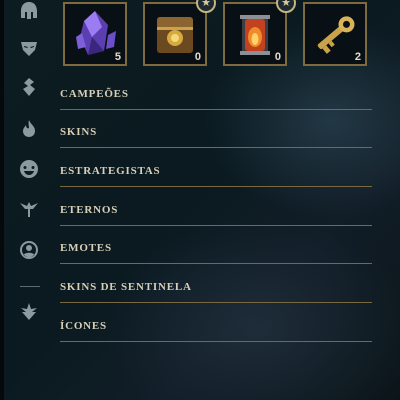  I want to click on category-eternos: ETERNOS, so click(216, 215).